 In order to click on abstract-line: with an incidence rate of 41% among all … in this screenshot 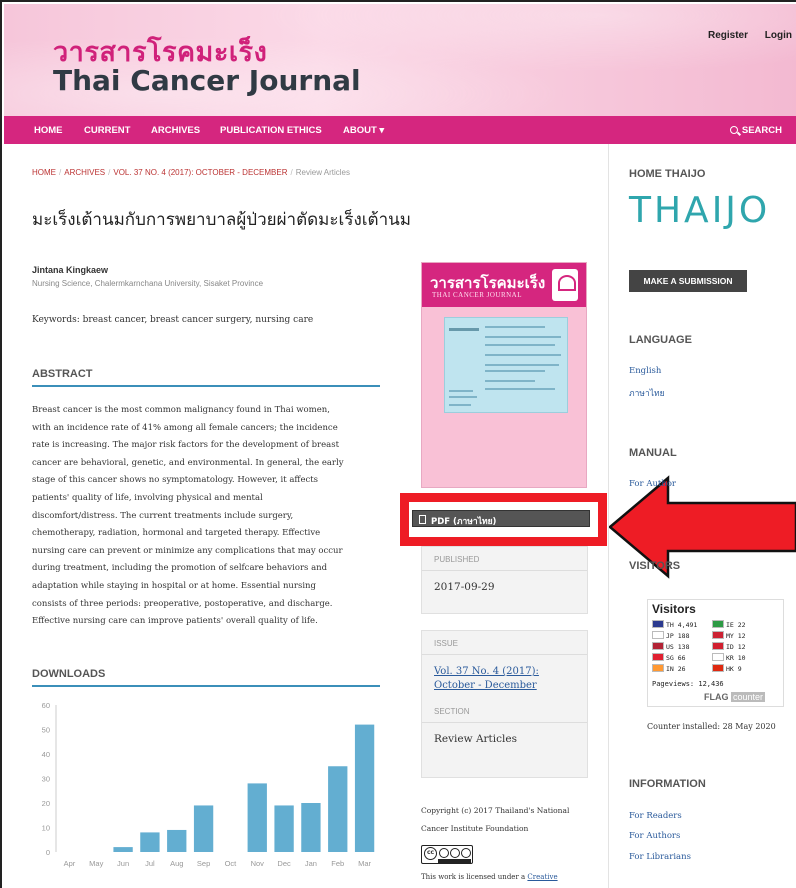, I will do `click(185, 427)`.